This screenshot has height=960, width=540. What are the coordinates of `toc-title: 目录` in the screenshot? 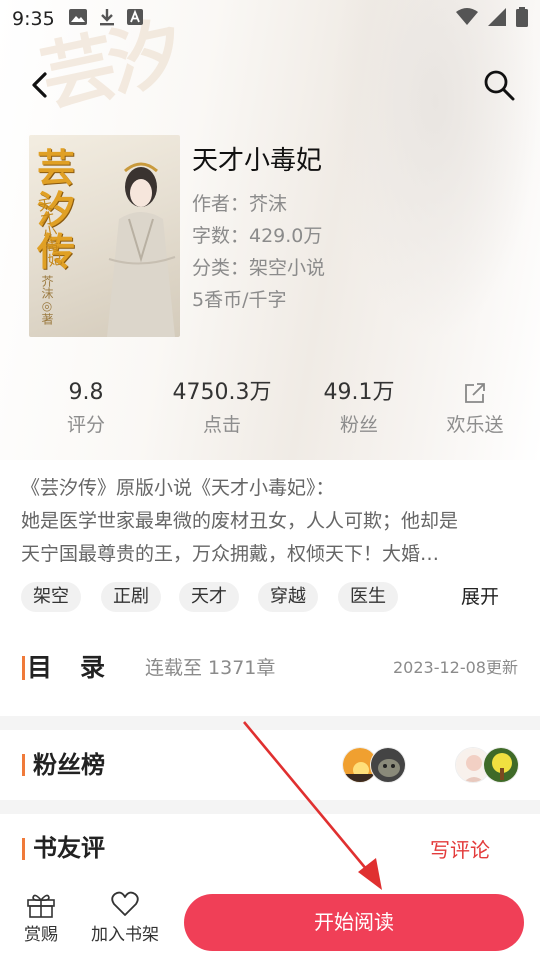 It's located at (80, 667).